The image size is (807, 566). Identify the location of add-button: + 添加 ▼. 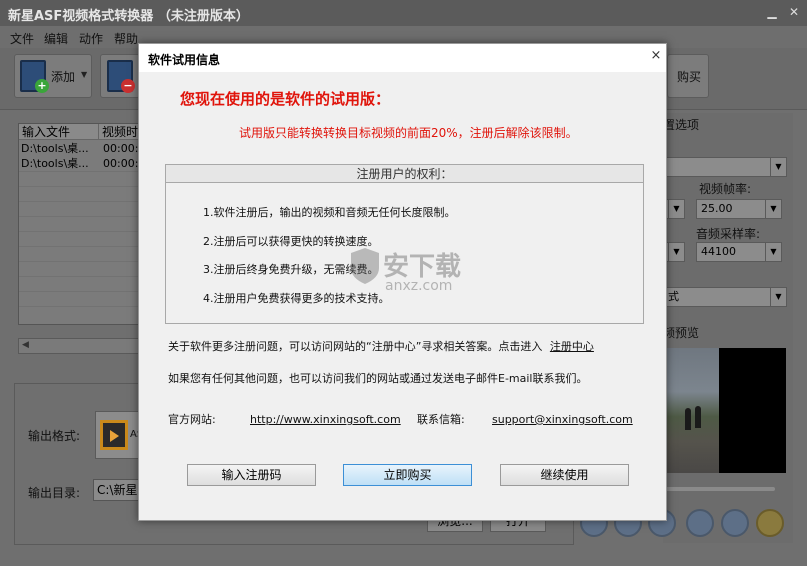
(53, 76).